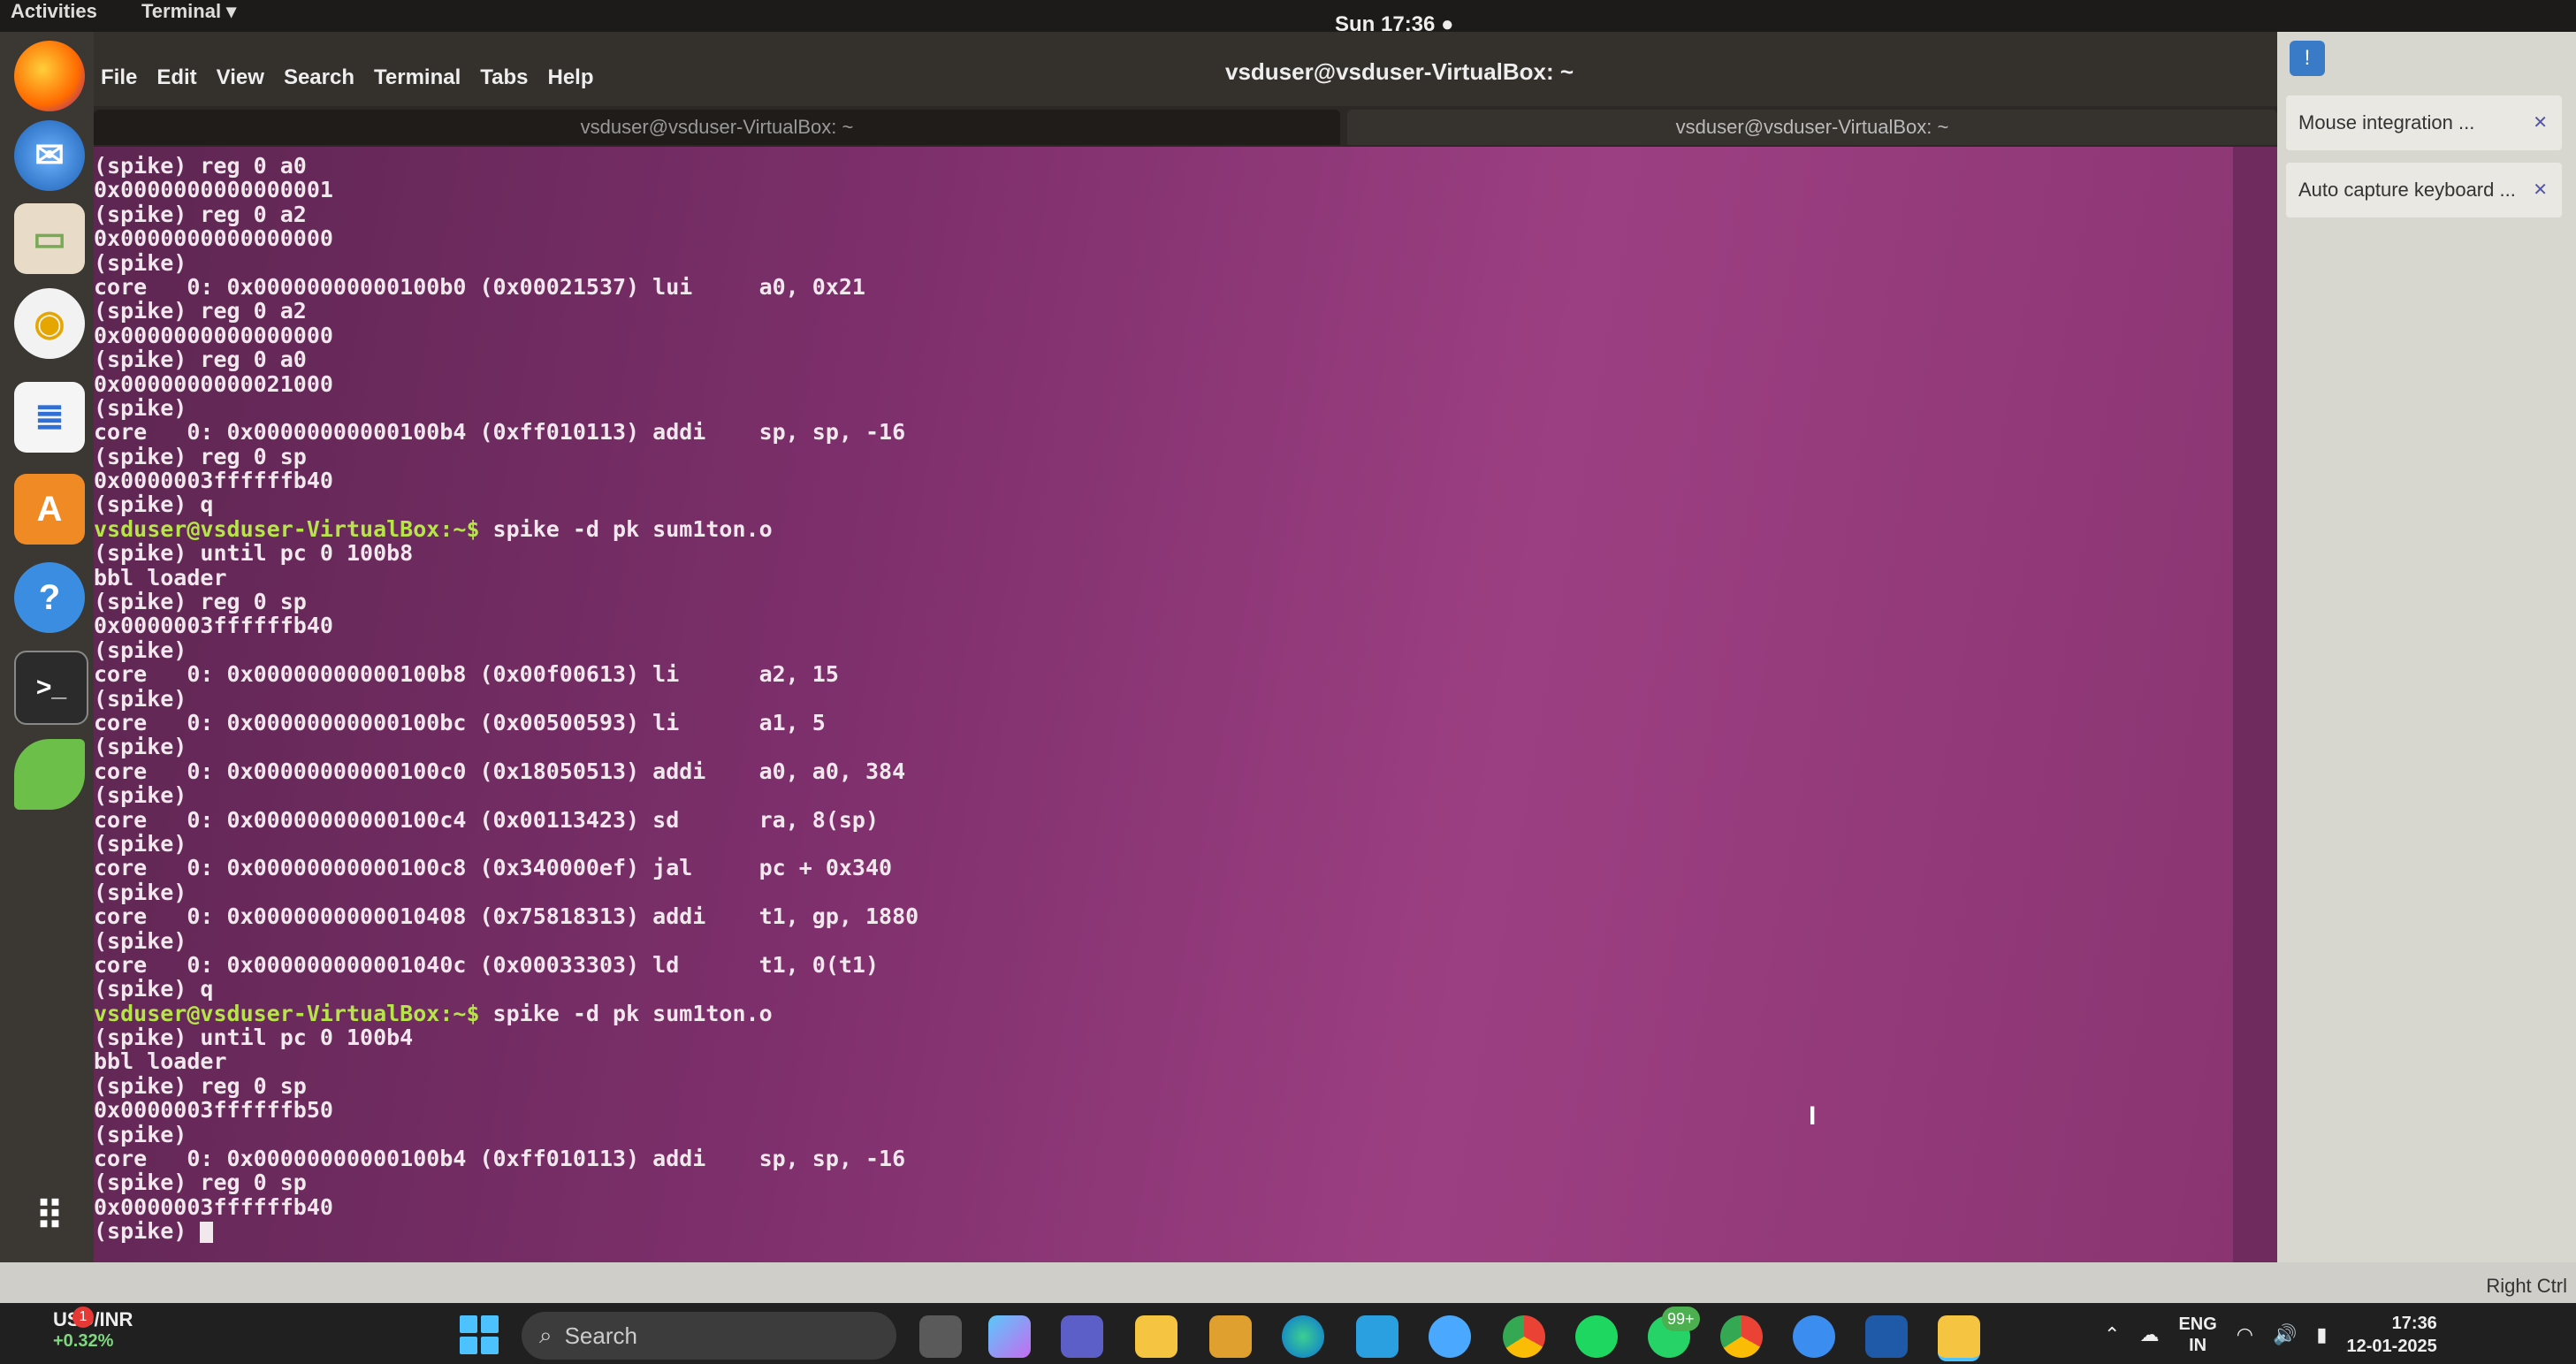 The height and width of the screenshot is (1364, 2576). What do you see at coordinates (1288, 18) in the screenshot?
I see `ubuntu-top-bar: Activities Terminal ▾ Sun 17:36 ●` at bounding box center [1288, 18].